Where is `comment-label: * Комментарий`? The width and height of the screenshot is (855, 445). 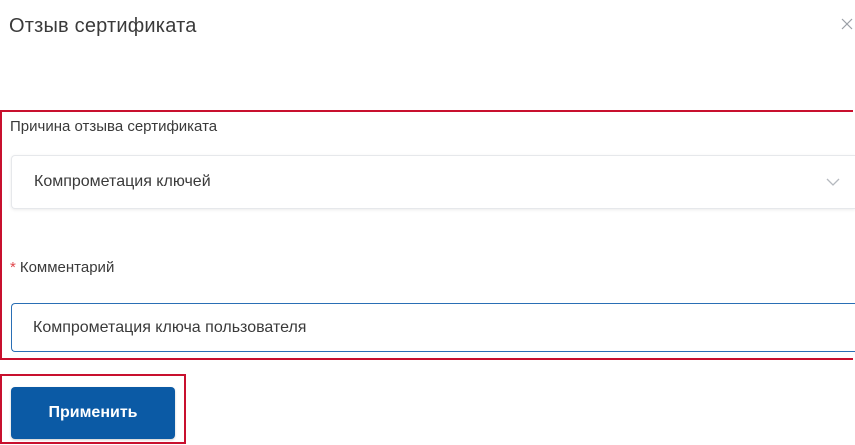
comment-label: * Комментарий is located at coordinates (62, 267).